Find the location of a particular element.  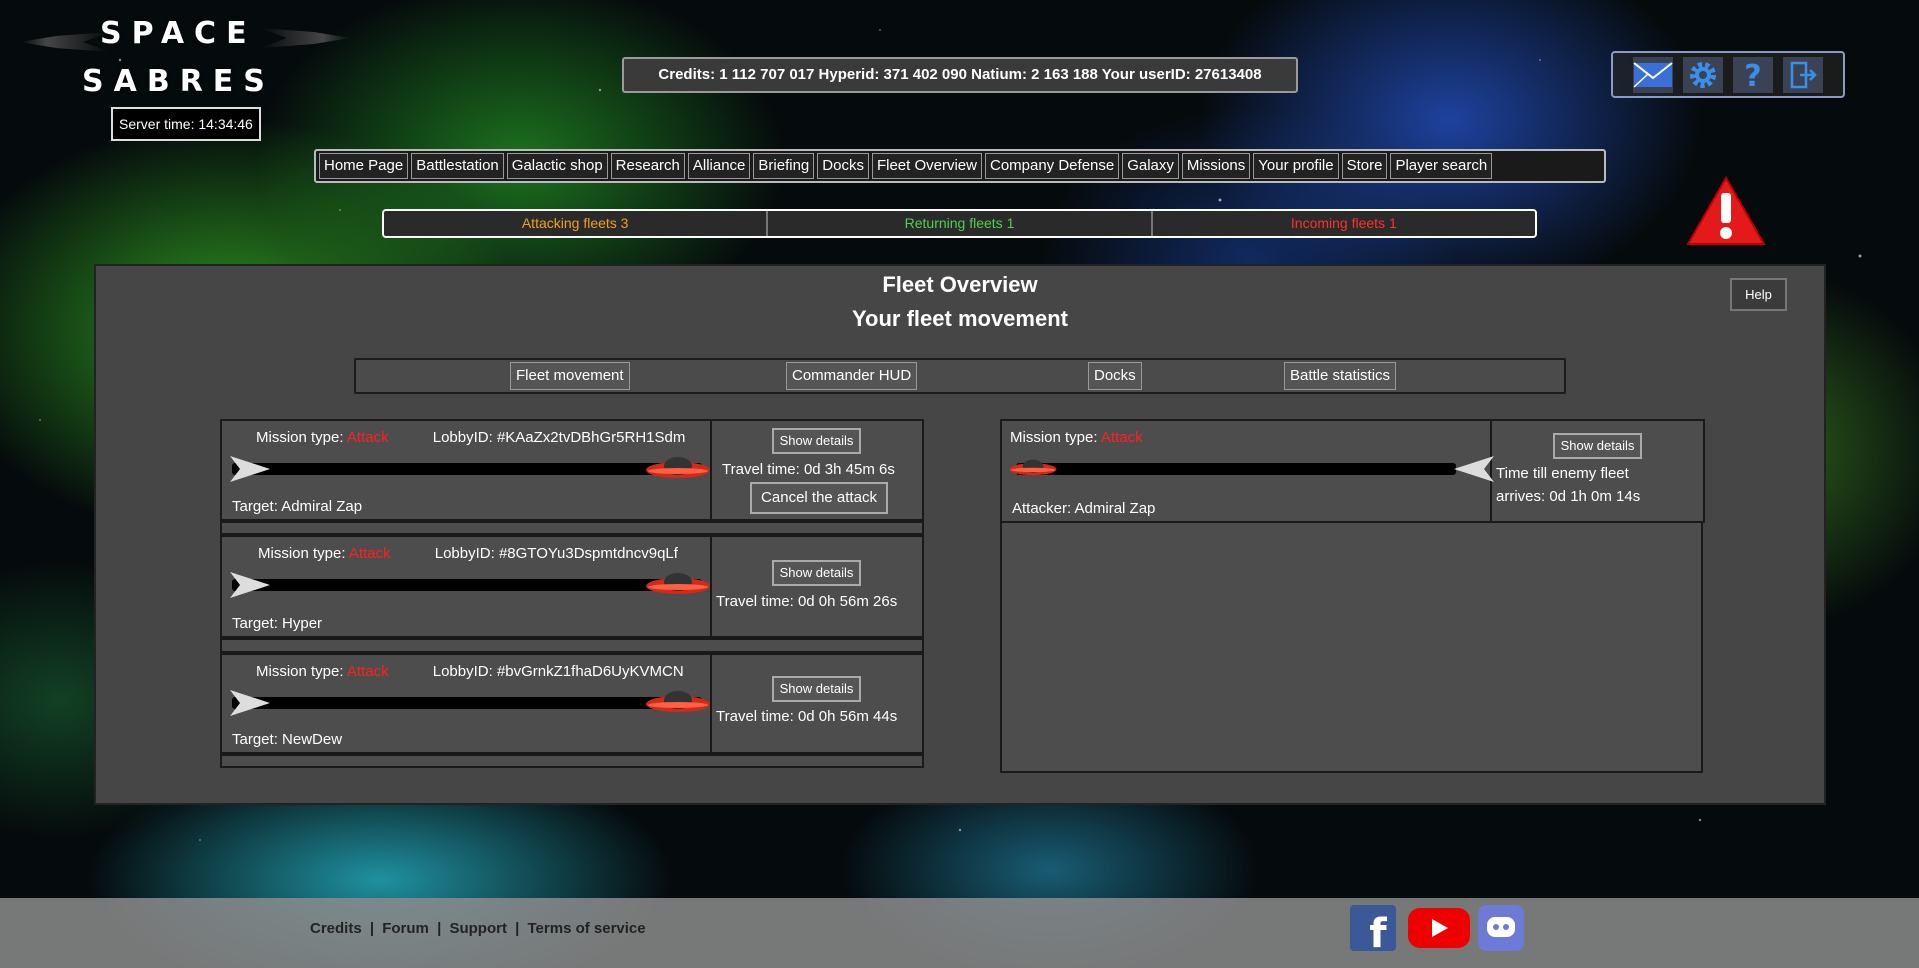

mission-target: Target: Admiral Zap is located at coordinates (297, 506).